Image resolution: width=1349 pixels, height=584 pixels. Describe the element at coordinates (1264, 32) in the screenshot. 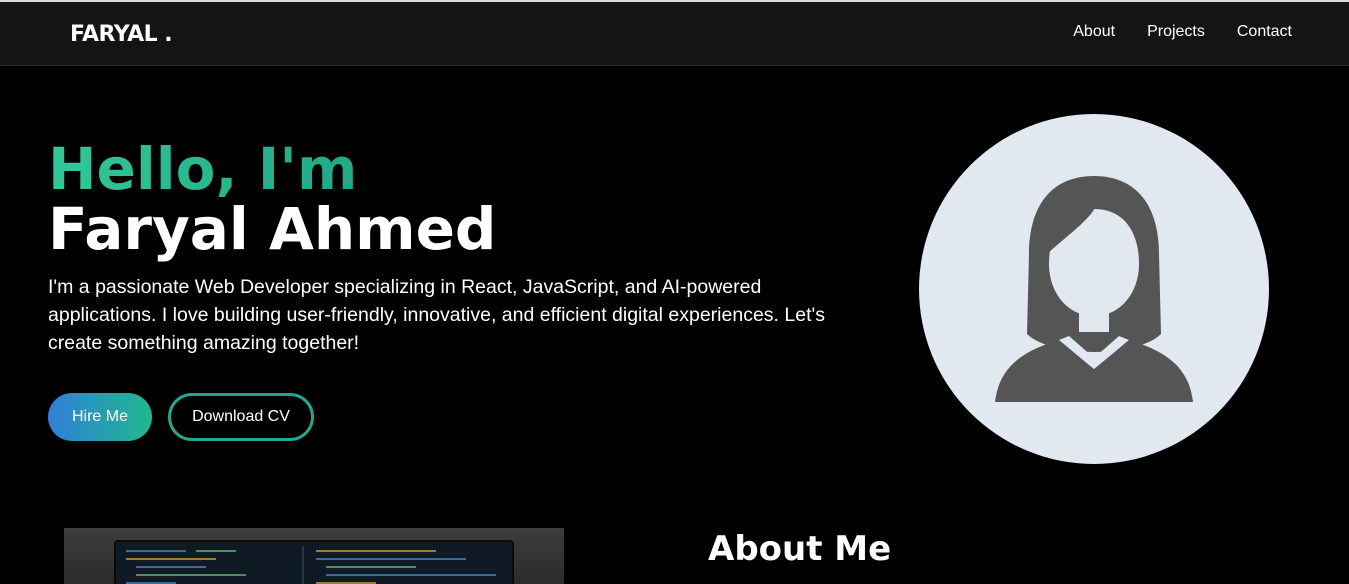

I see `nav-link-contact: Contact` at that location.